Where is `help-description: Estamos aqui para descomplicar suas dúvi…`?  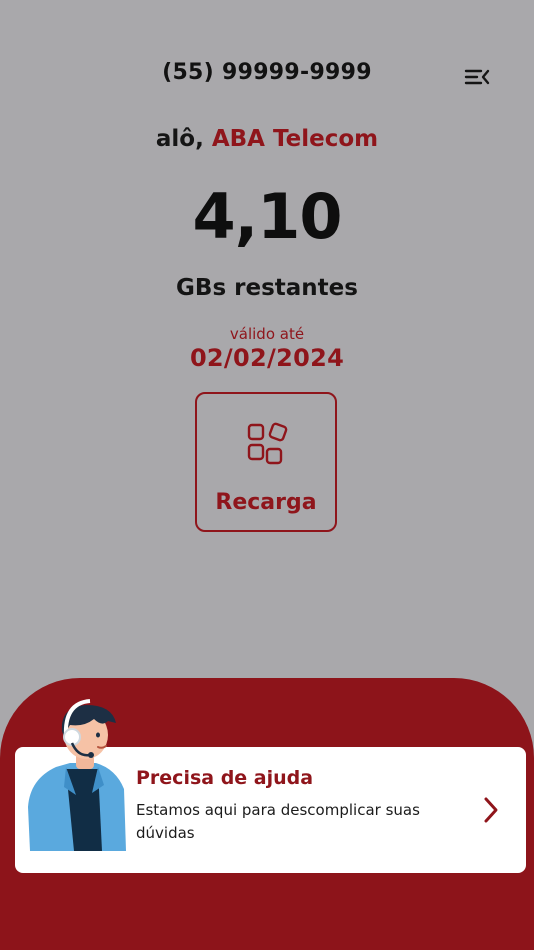
help-description: Estamos aqui para descomplicar suas dúvi… is located at coordinates (278, 821).